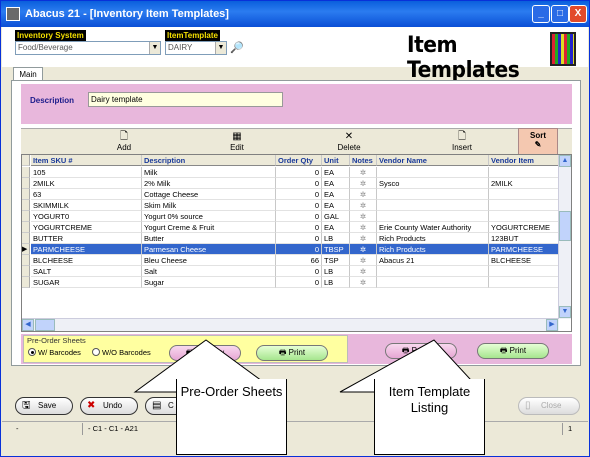 The height and width of the screenshot is (457, 590). I want to click on sku-cell: BLCHEESE, so click(86, 260).